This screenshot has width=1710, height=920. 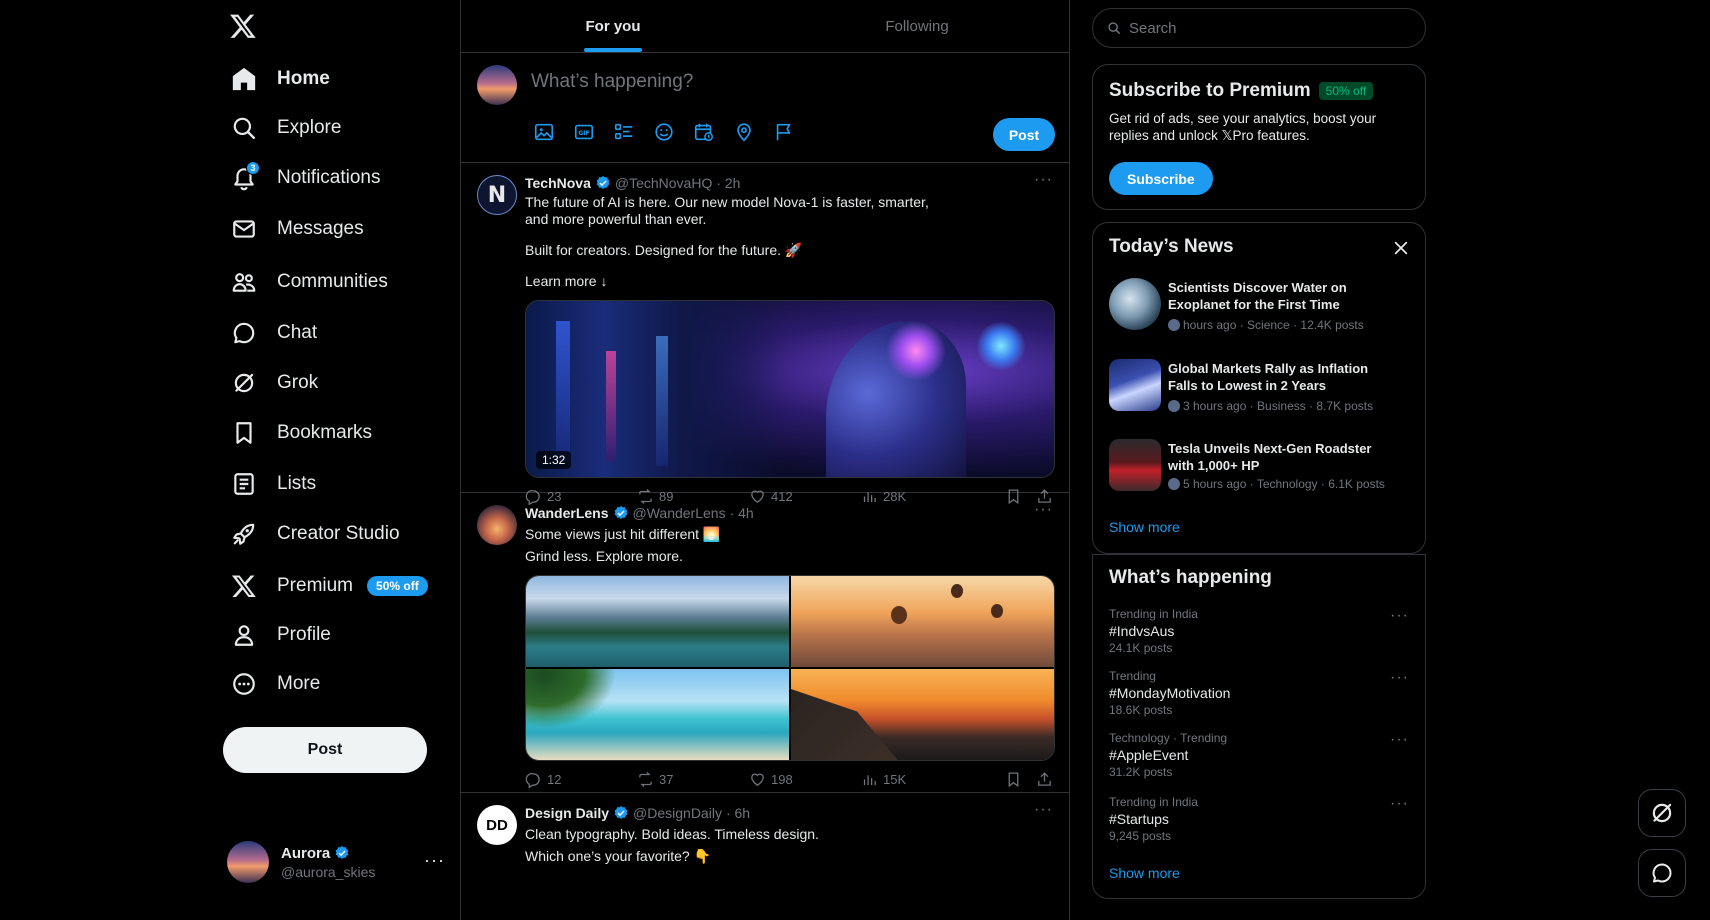 I want to click on reply-button: 12, so click(x=581, y=779).